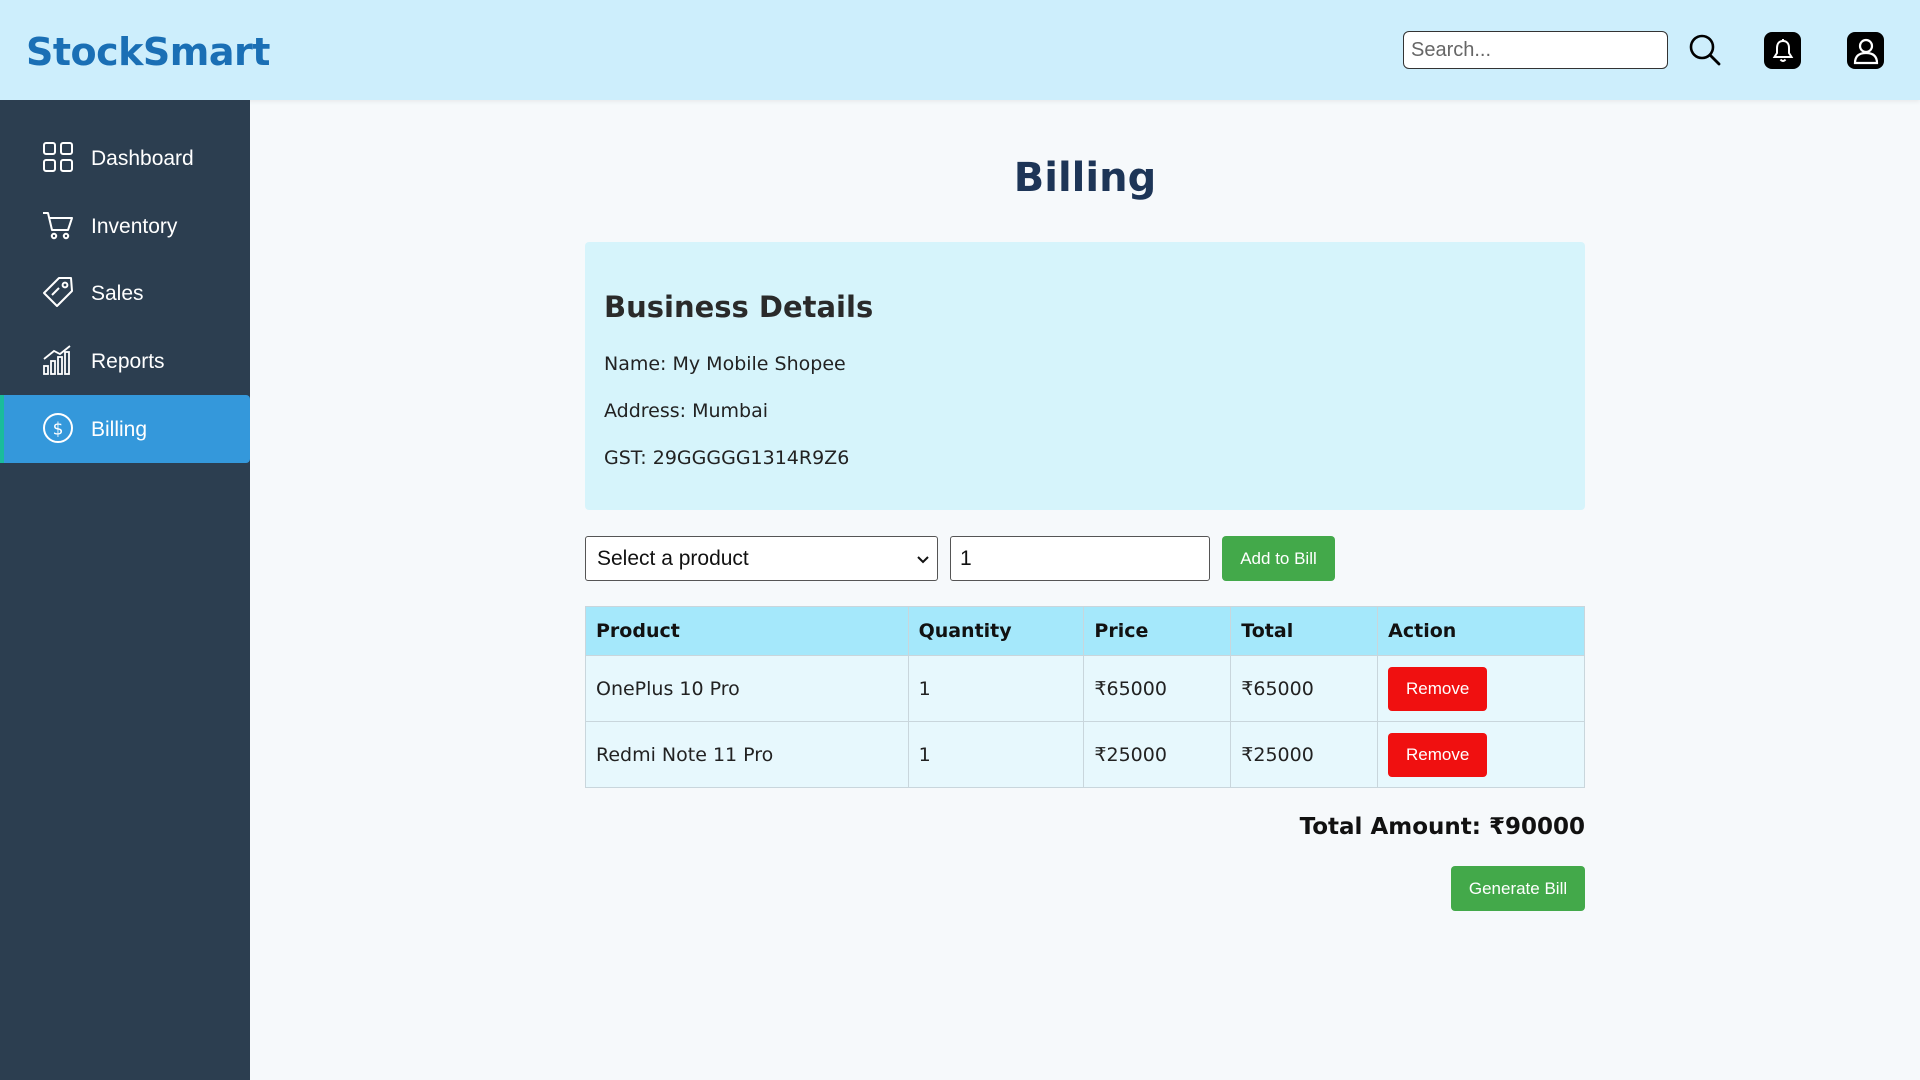 The height and width of the screenshot is (1080, 1920). What do you see at coordinates (923, 560) in the screenshot?
I see `chevron-down-icon` at bounding box center [923, 560].